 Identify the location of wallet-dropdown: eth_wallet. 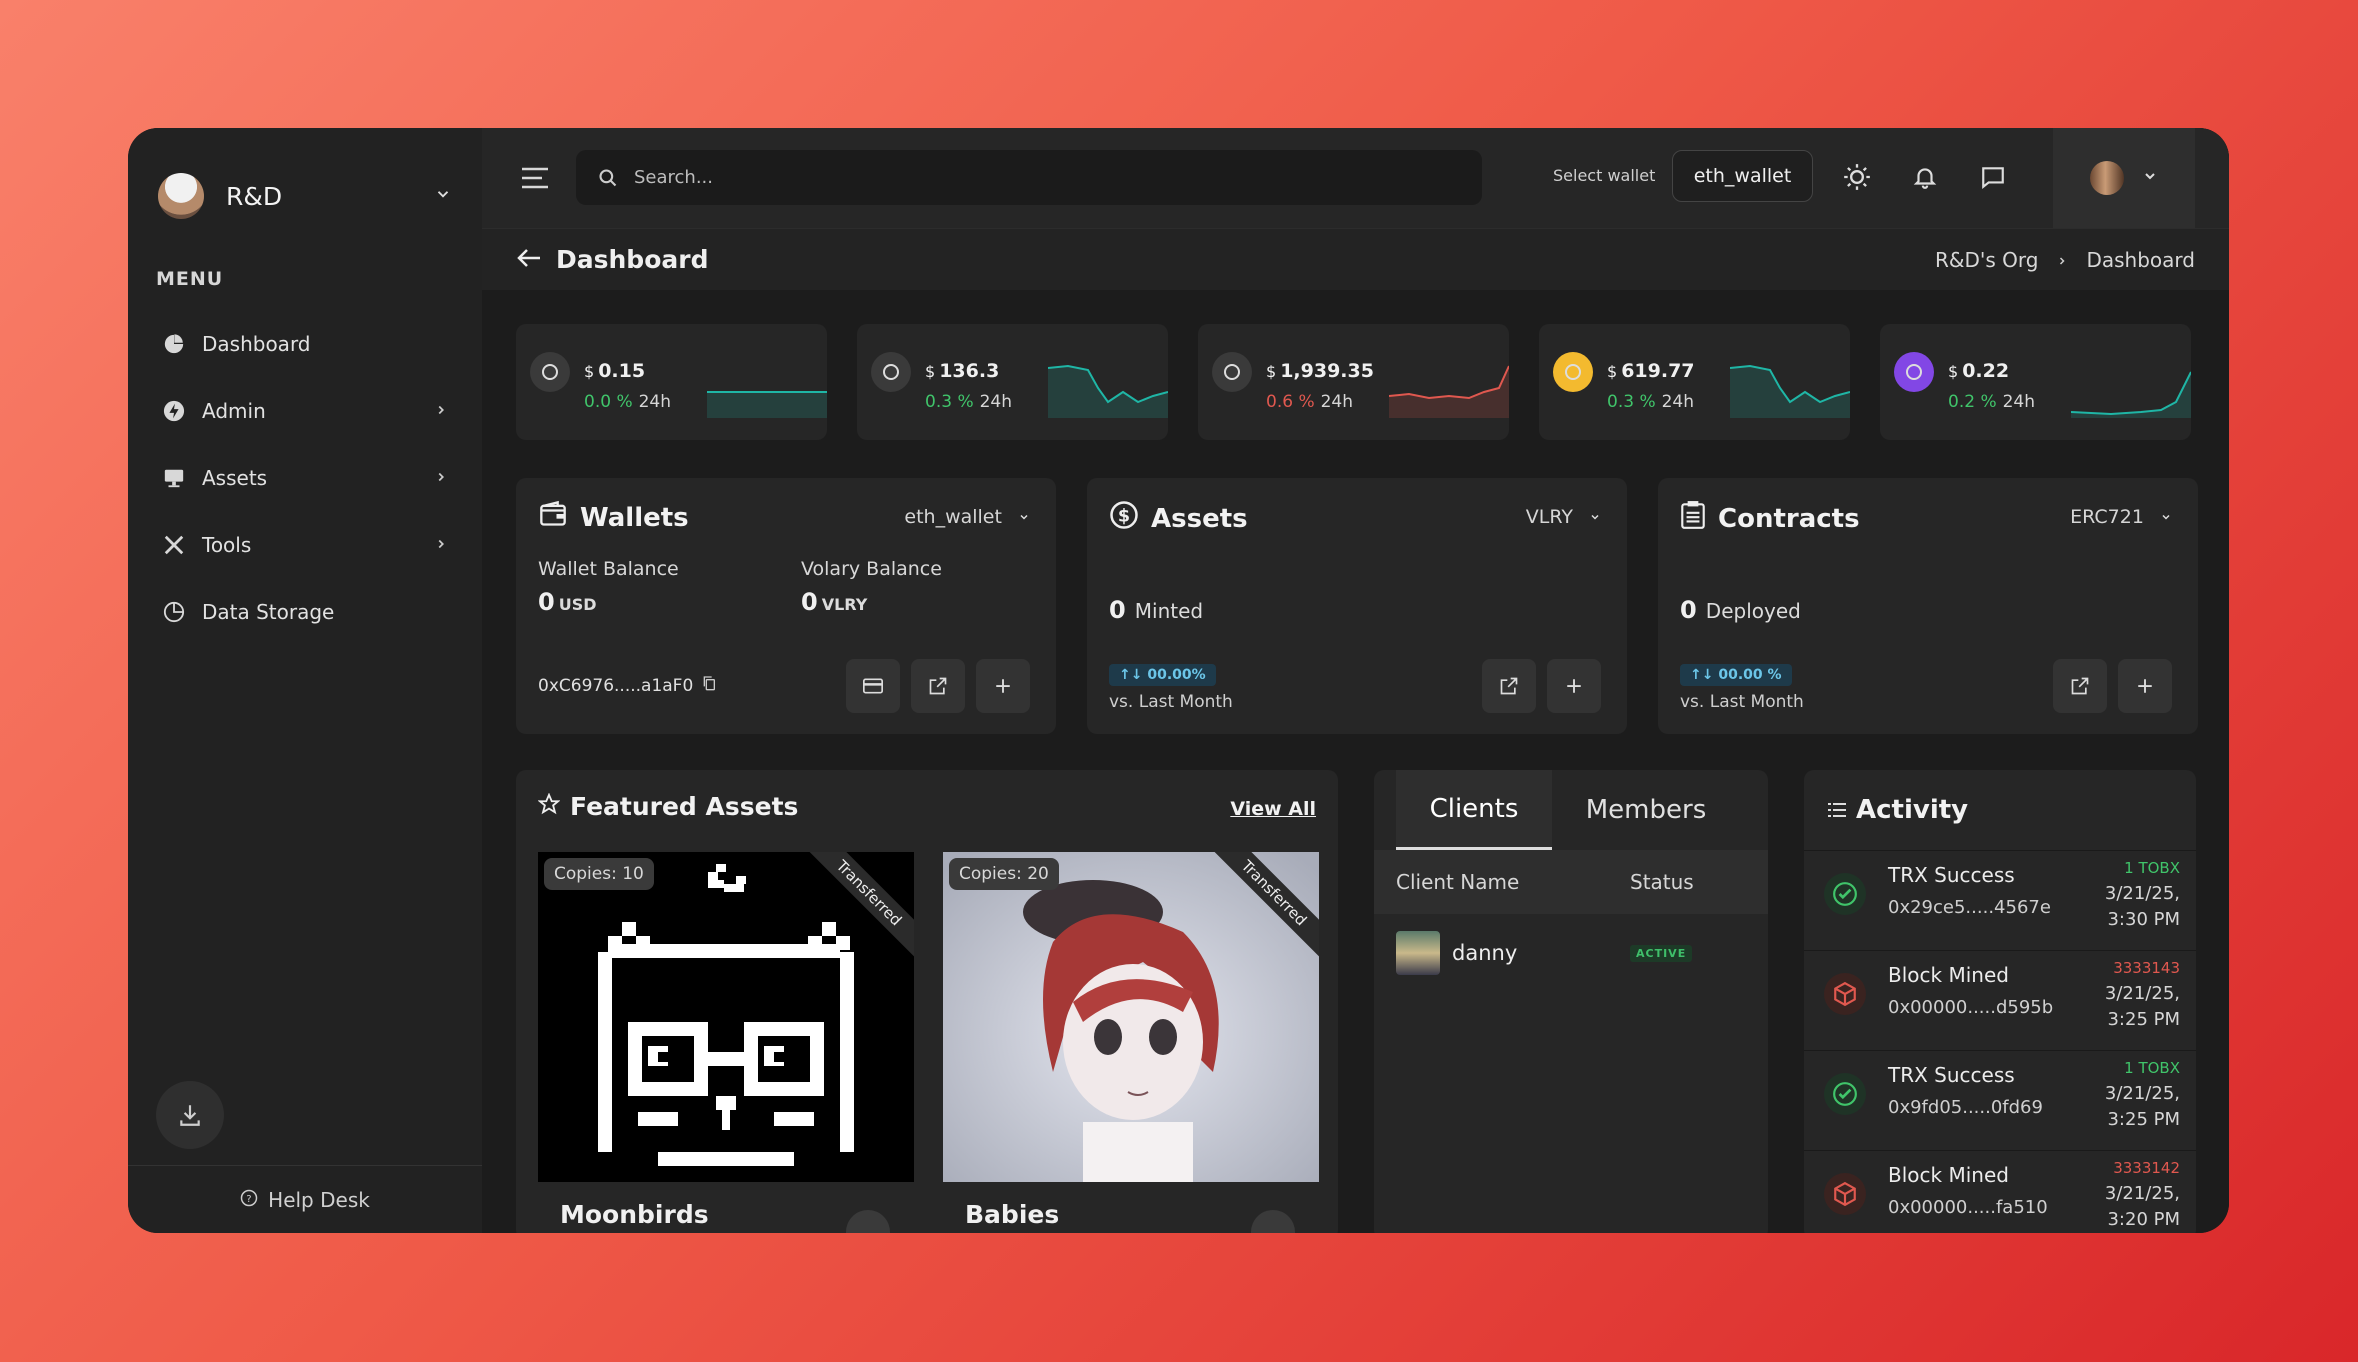
(967, 517).